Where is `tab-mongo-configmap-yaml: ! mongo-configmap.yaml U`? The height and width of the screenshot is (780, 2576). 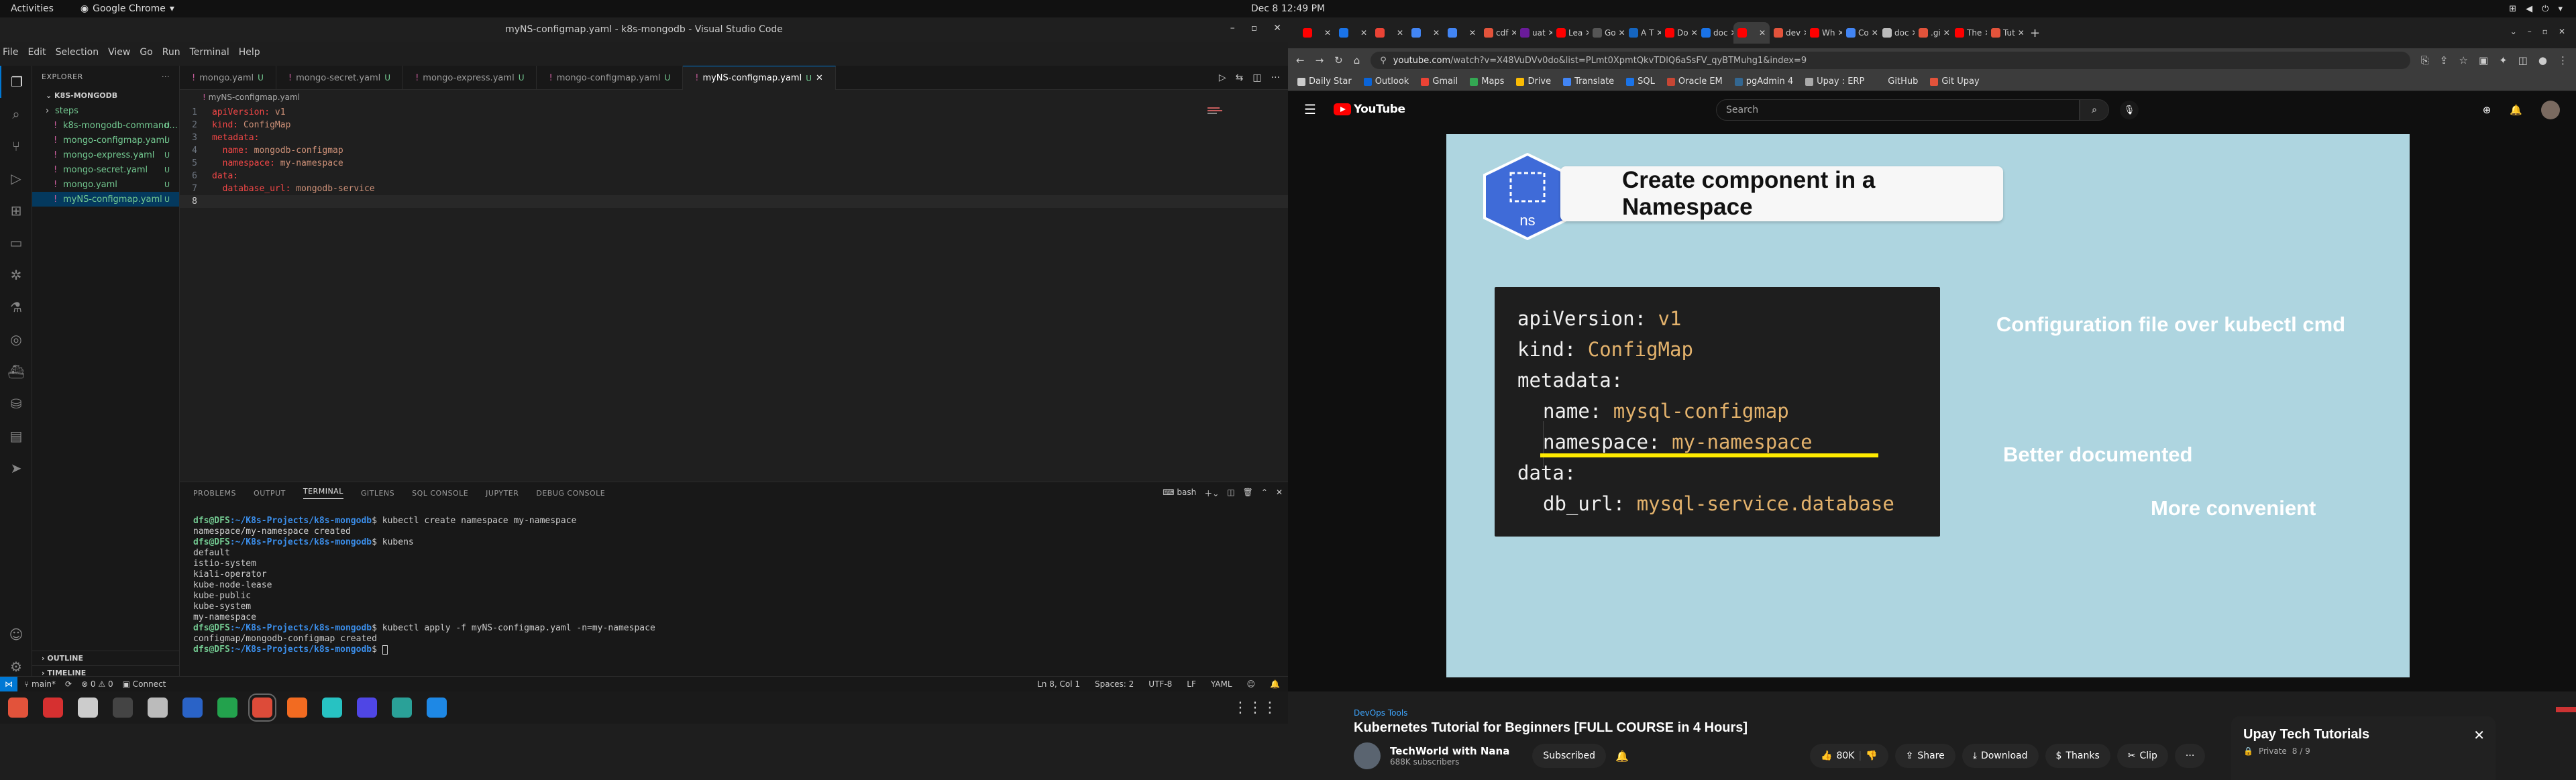
tab-mongo-configmap-yaml: ! mongo-configmap.yaml U is located at coordinates (610, 78).